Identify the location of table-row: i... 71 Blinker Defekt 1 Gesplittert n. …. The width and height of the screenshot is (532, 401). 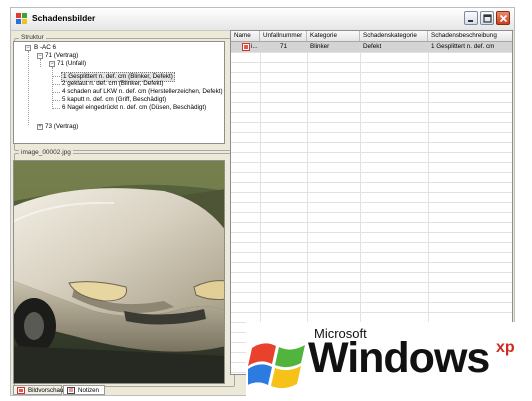
(371, 47).